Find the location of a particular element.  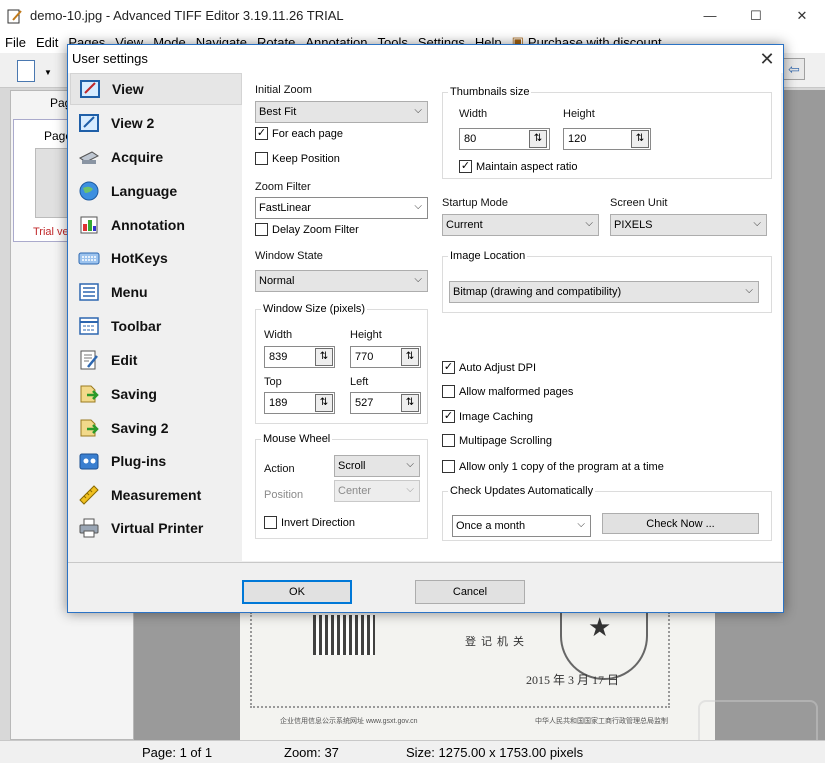

wheel-position-select: Center ⌵ is located at coordinates (377, 491).